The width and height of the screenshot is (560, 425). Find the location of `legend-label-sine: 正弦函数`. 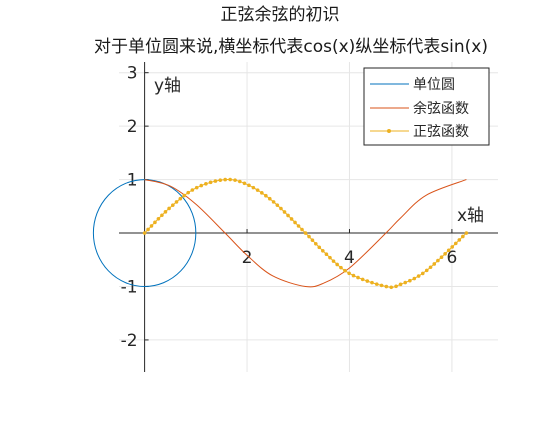

legend-label-sine: 正弦函数 is located at coordinates (441, 132).